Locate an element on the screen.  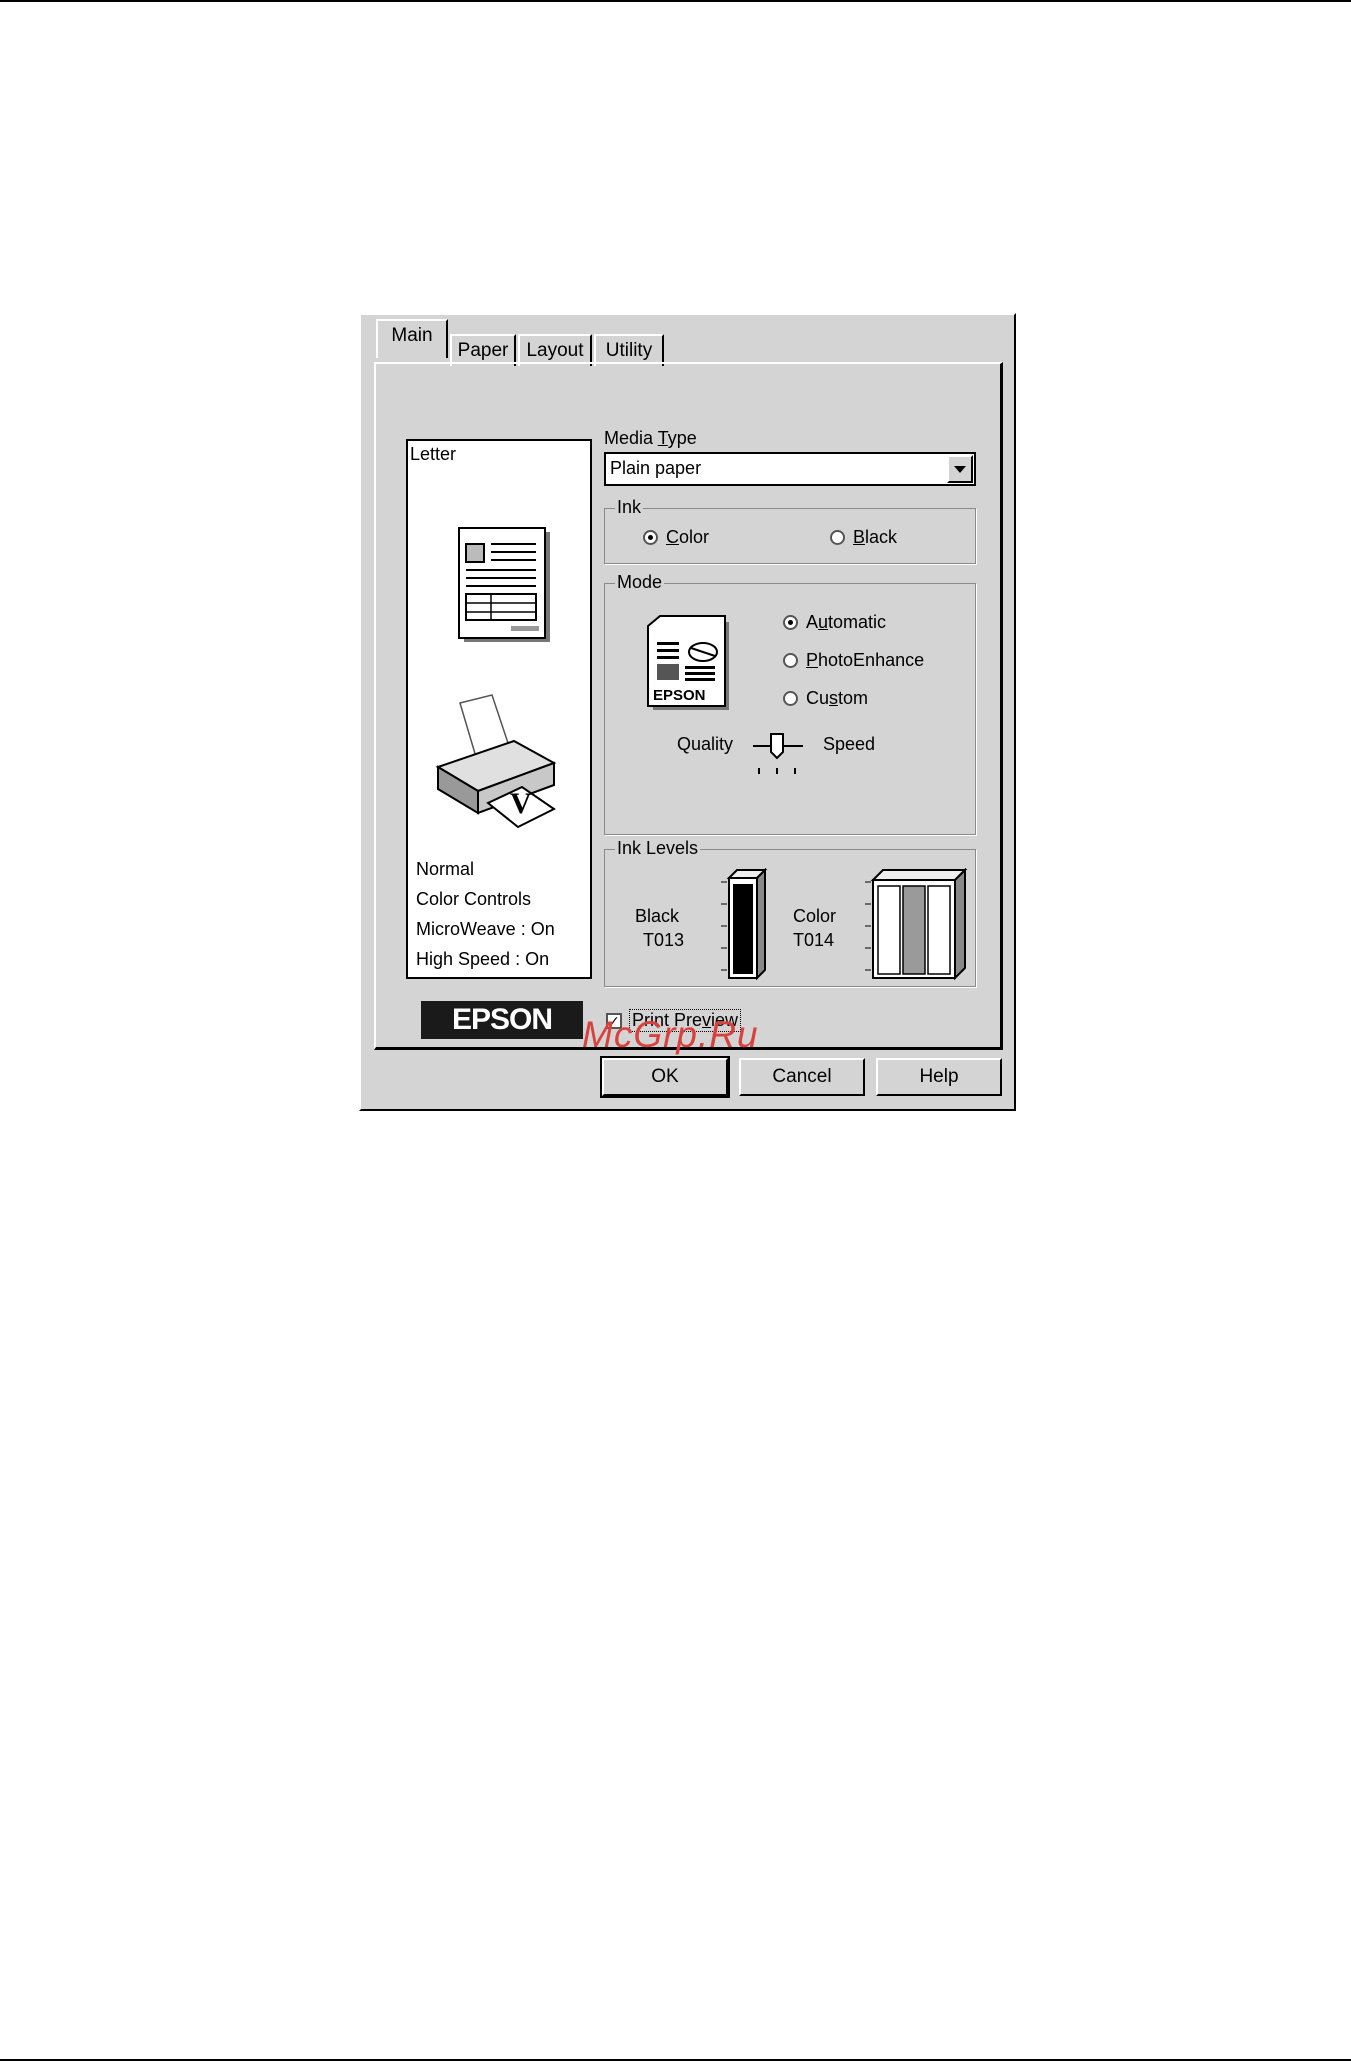
color-ink-cartridge-gauge is located at coordinates (916, 924).